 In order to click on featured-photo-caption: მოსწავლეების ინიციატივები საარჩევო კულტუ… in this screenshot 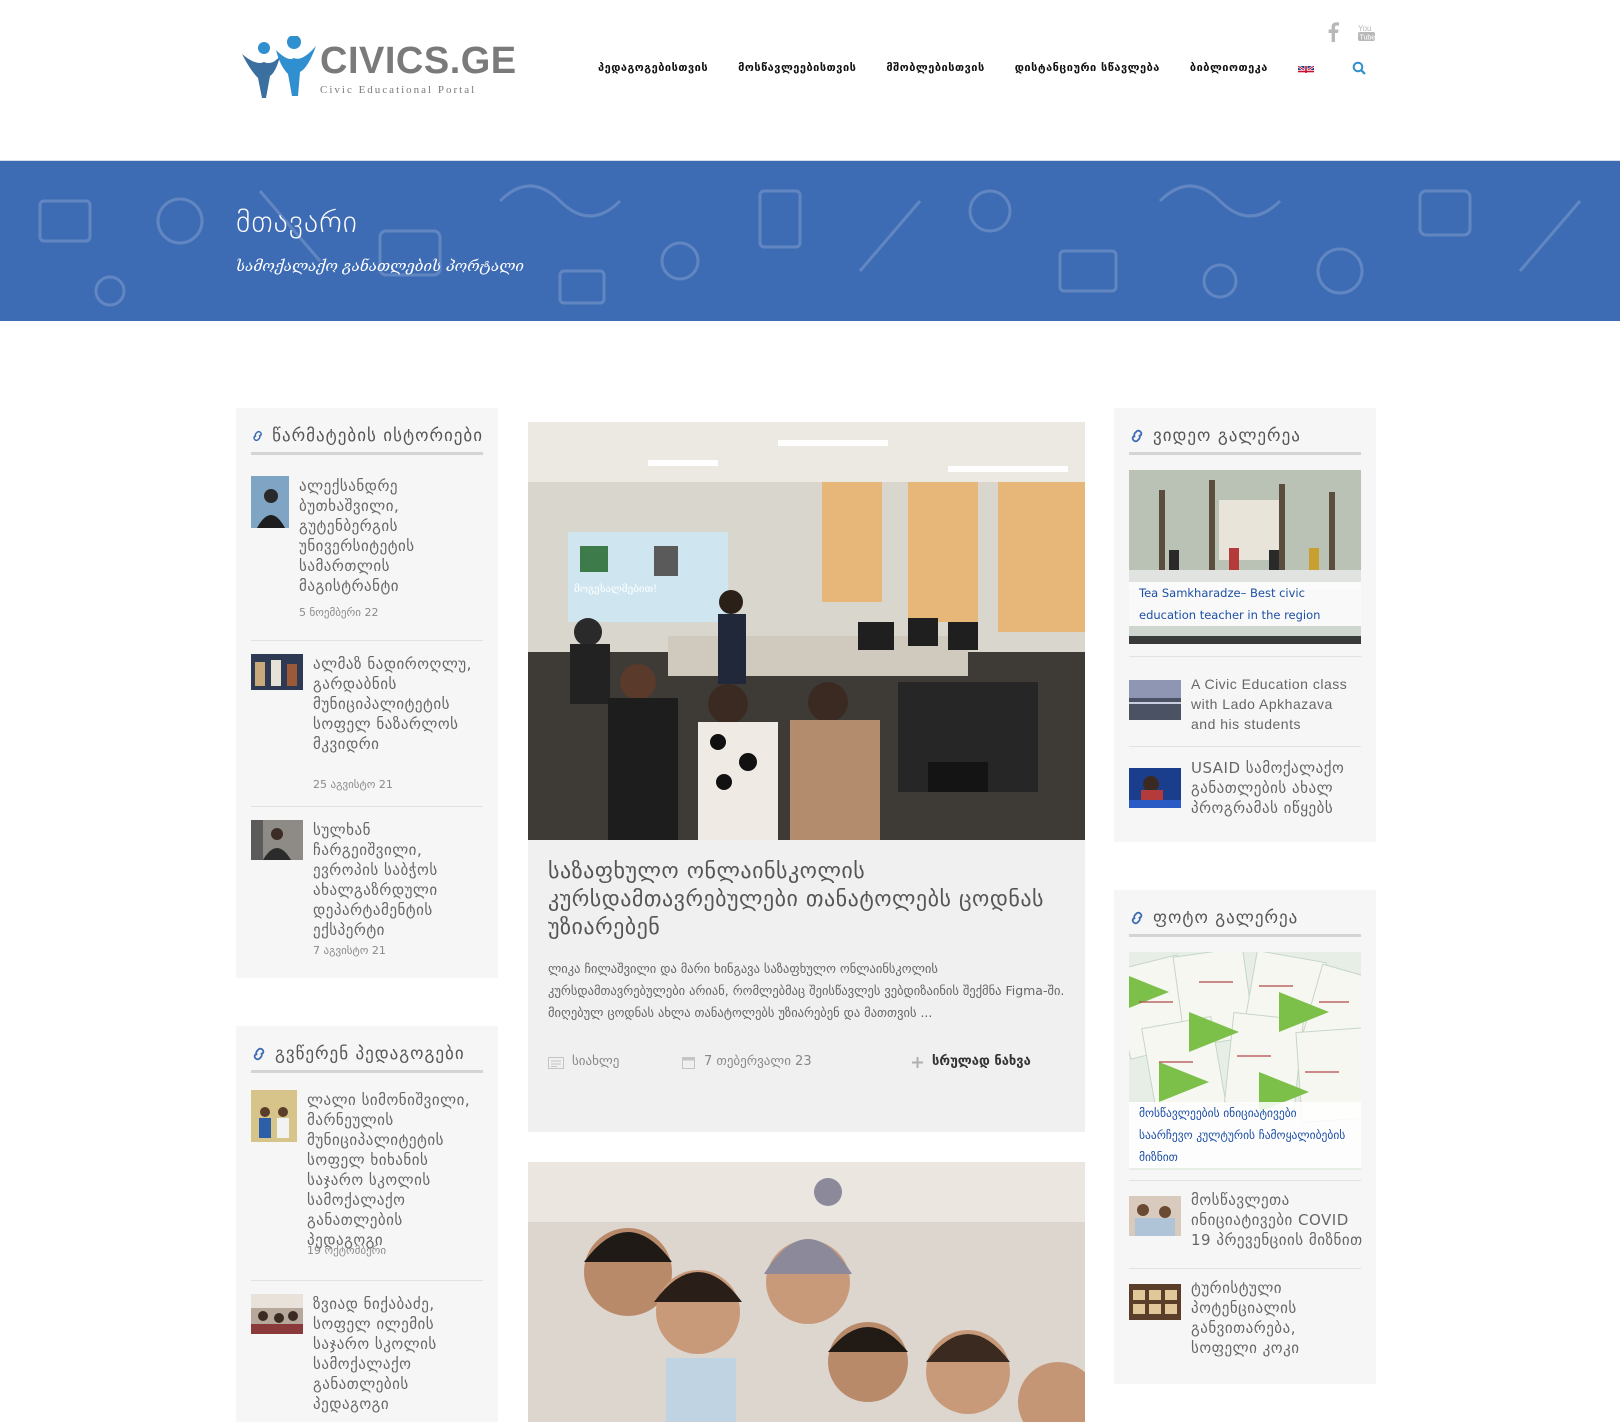, I will do `click(1245, 1135)`.